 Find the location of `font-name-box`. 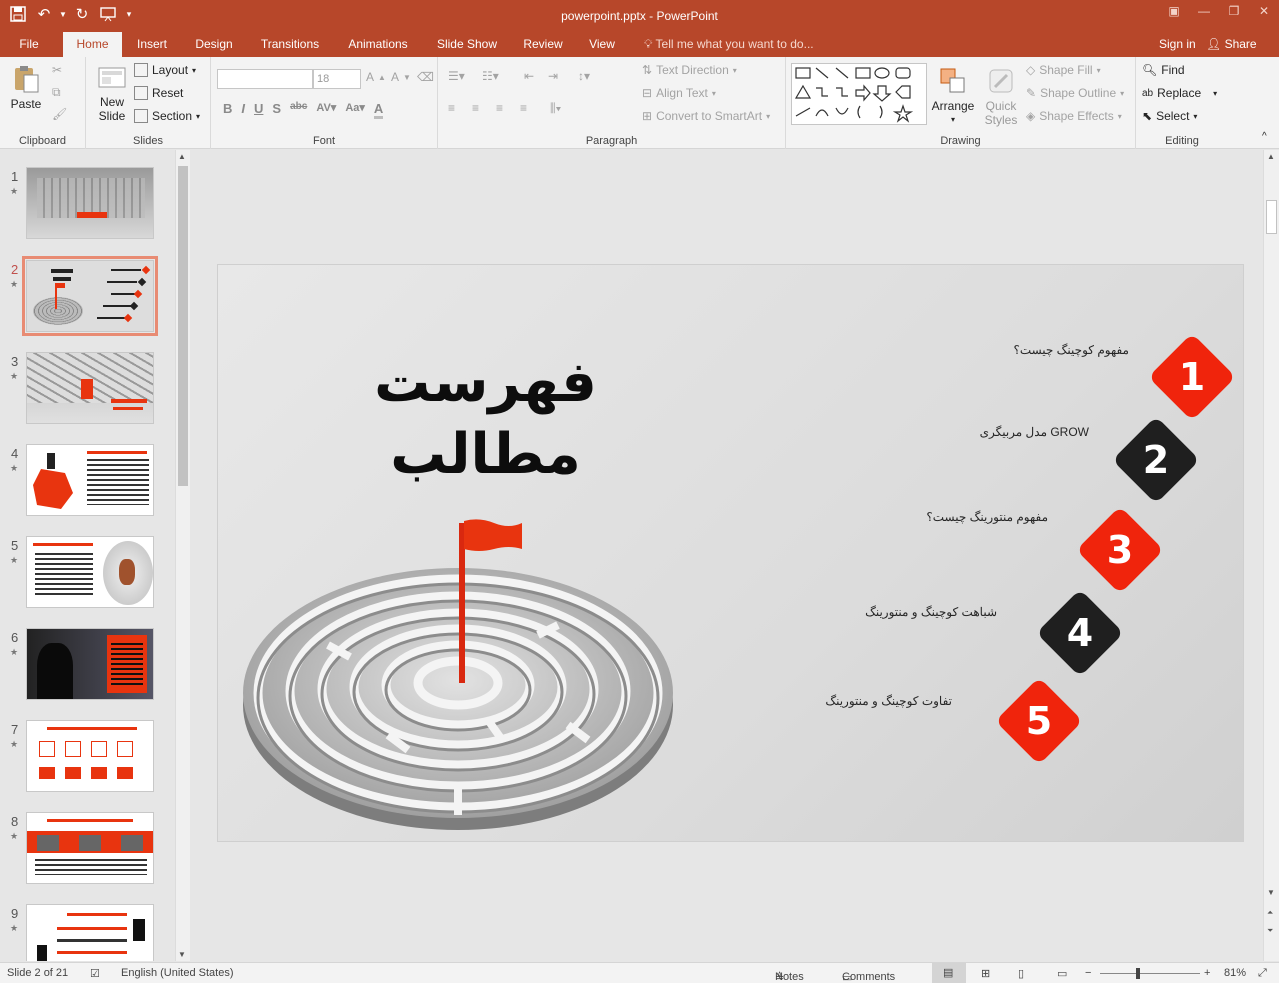

font-name-box is located at coordinates (265, 79).